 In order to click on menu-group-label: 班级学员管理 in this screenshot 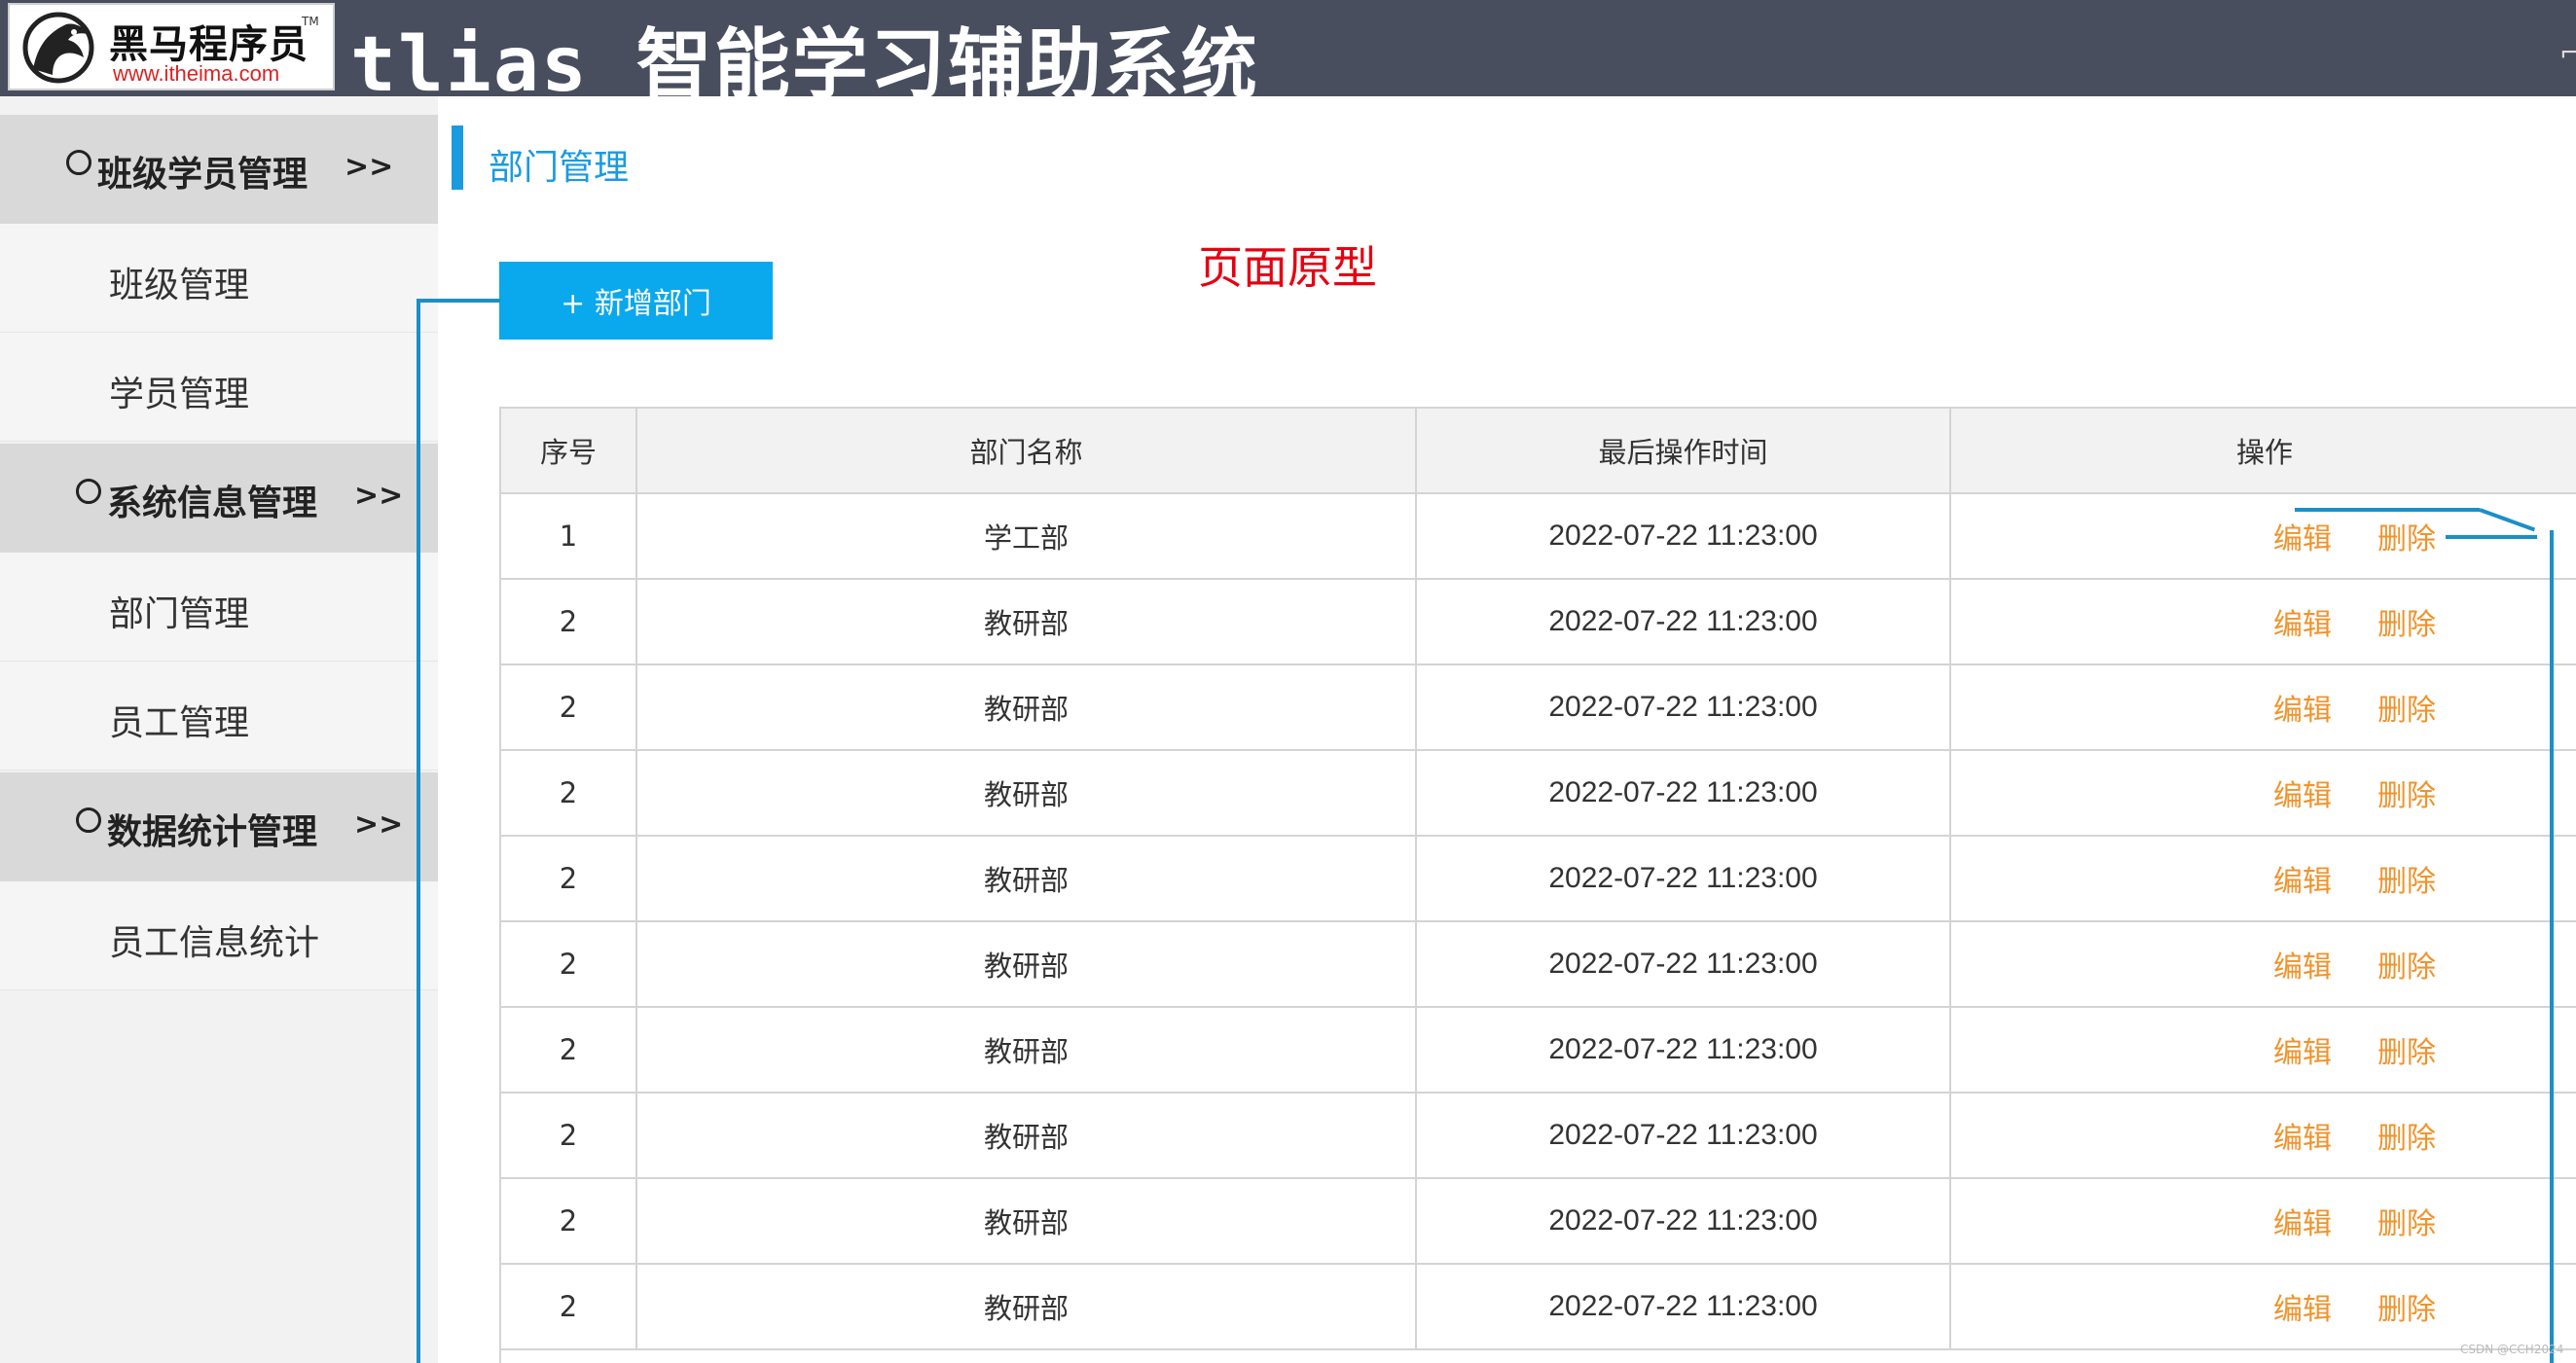, I will do `click(202, 175)`.